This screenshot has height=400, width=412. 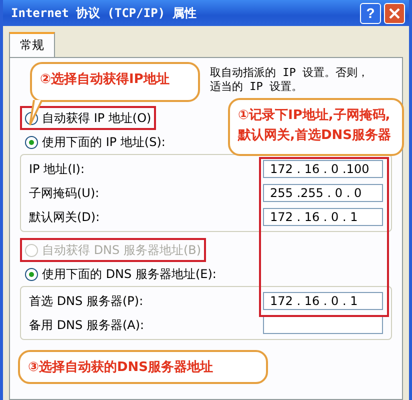 What do you see at coordinates (323, 325) in the screenshot?
I see `ip-input-field` at bounding box center [323, 325].